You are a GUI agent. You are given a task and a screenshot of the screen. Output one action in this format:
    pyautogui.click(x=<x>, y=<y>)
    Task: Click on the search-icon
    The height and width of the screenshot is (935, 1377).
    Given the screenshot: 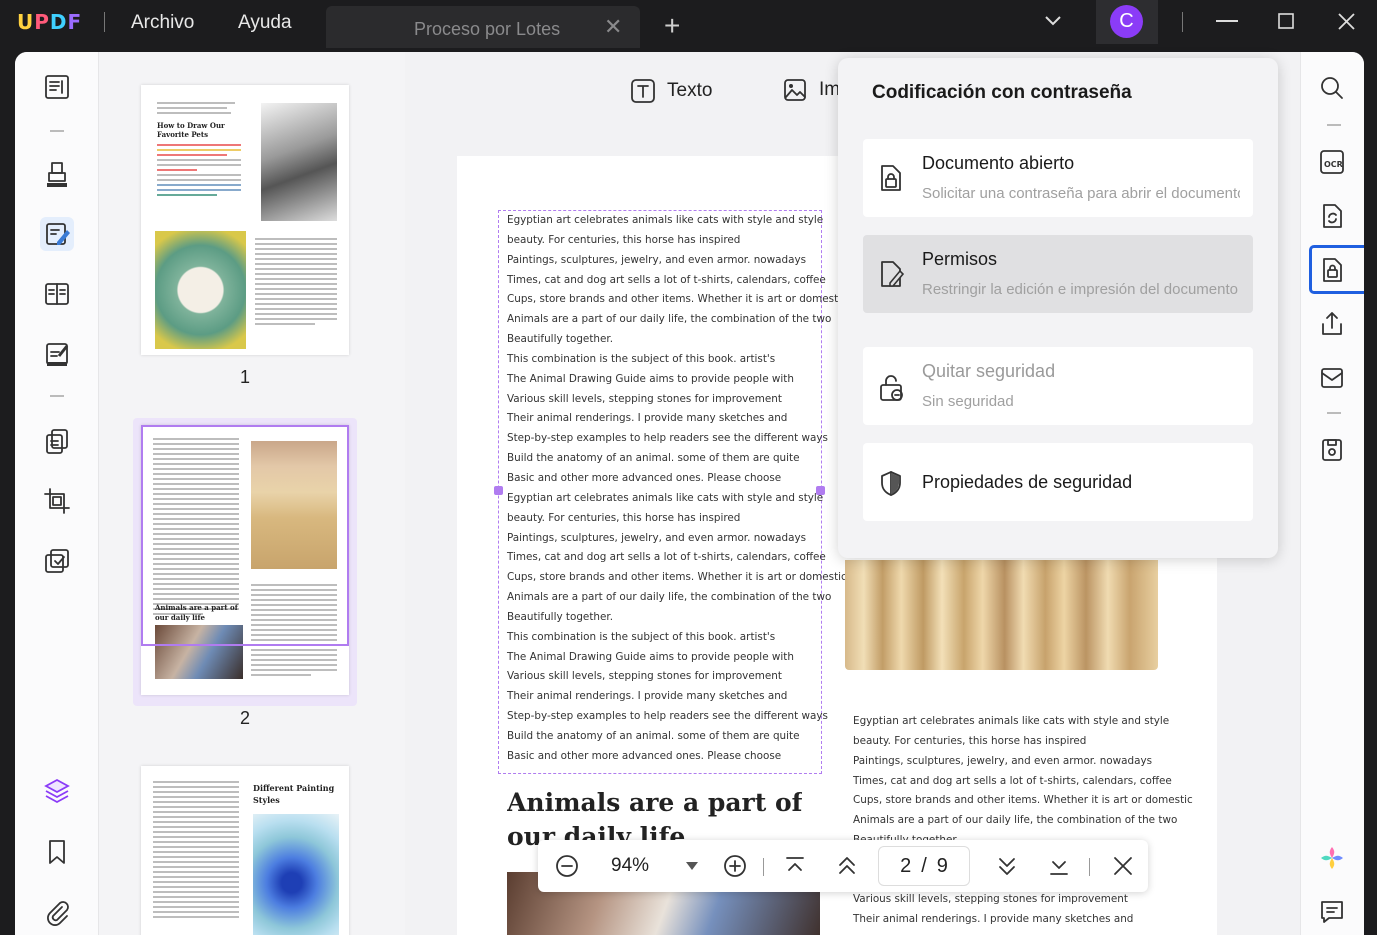 What is the action you would take?
    pyautogui.click(x=1332, y=88)
    